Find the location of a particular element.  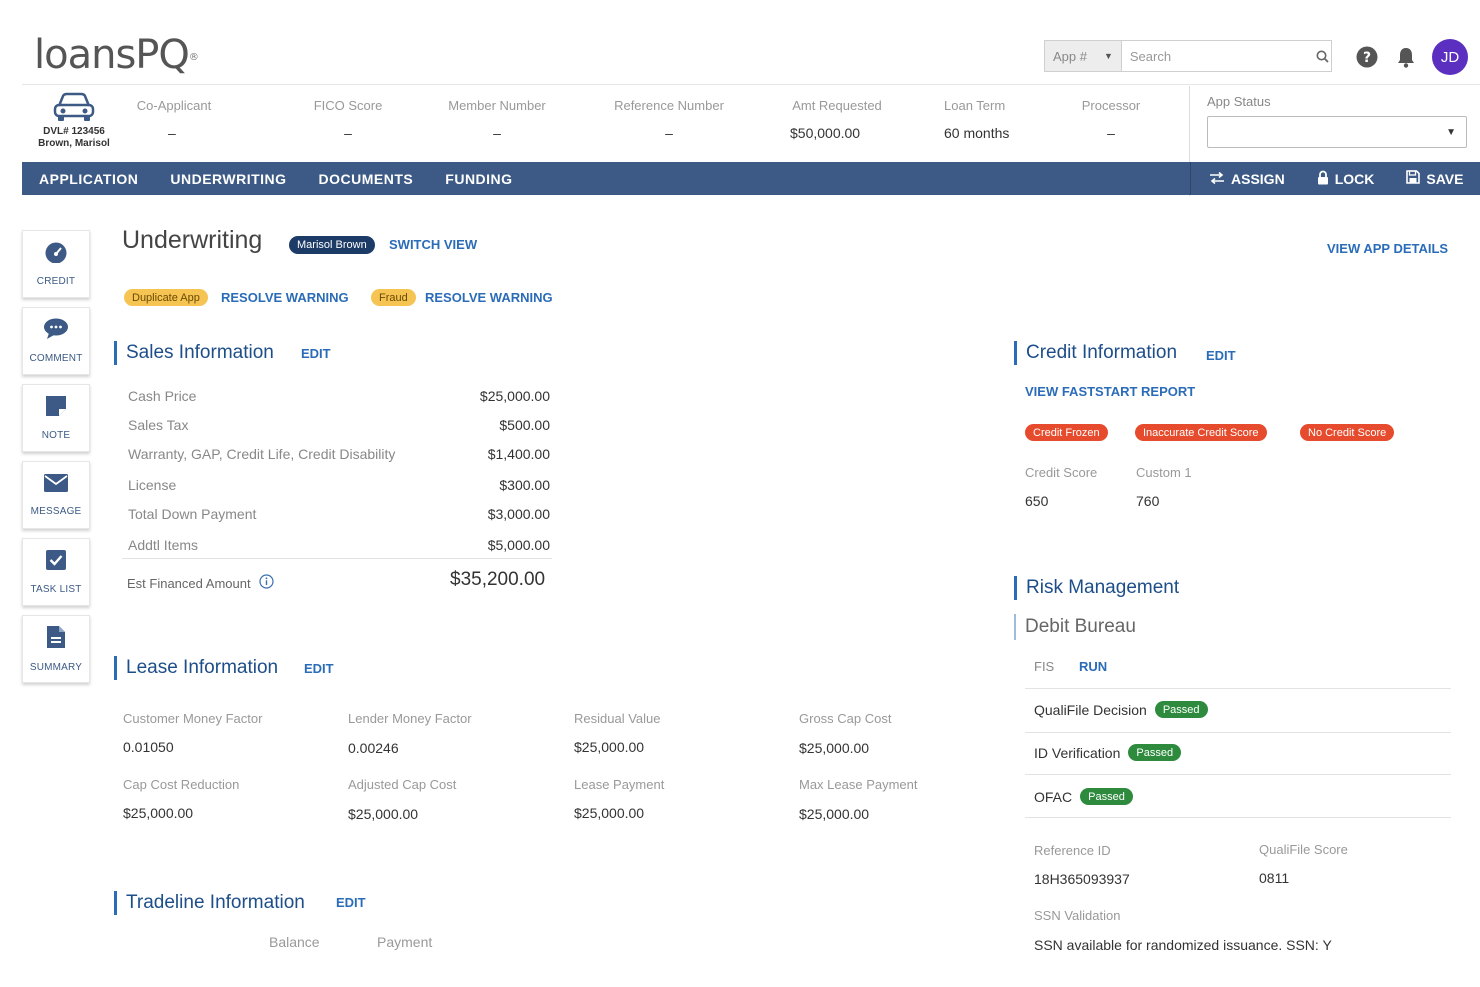

sales-row-label: Total Down Payment is located at coordinates (192, 514).